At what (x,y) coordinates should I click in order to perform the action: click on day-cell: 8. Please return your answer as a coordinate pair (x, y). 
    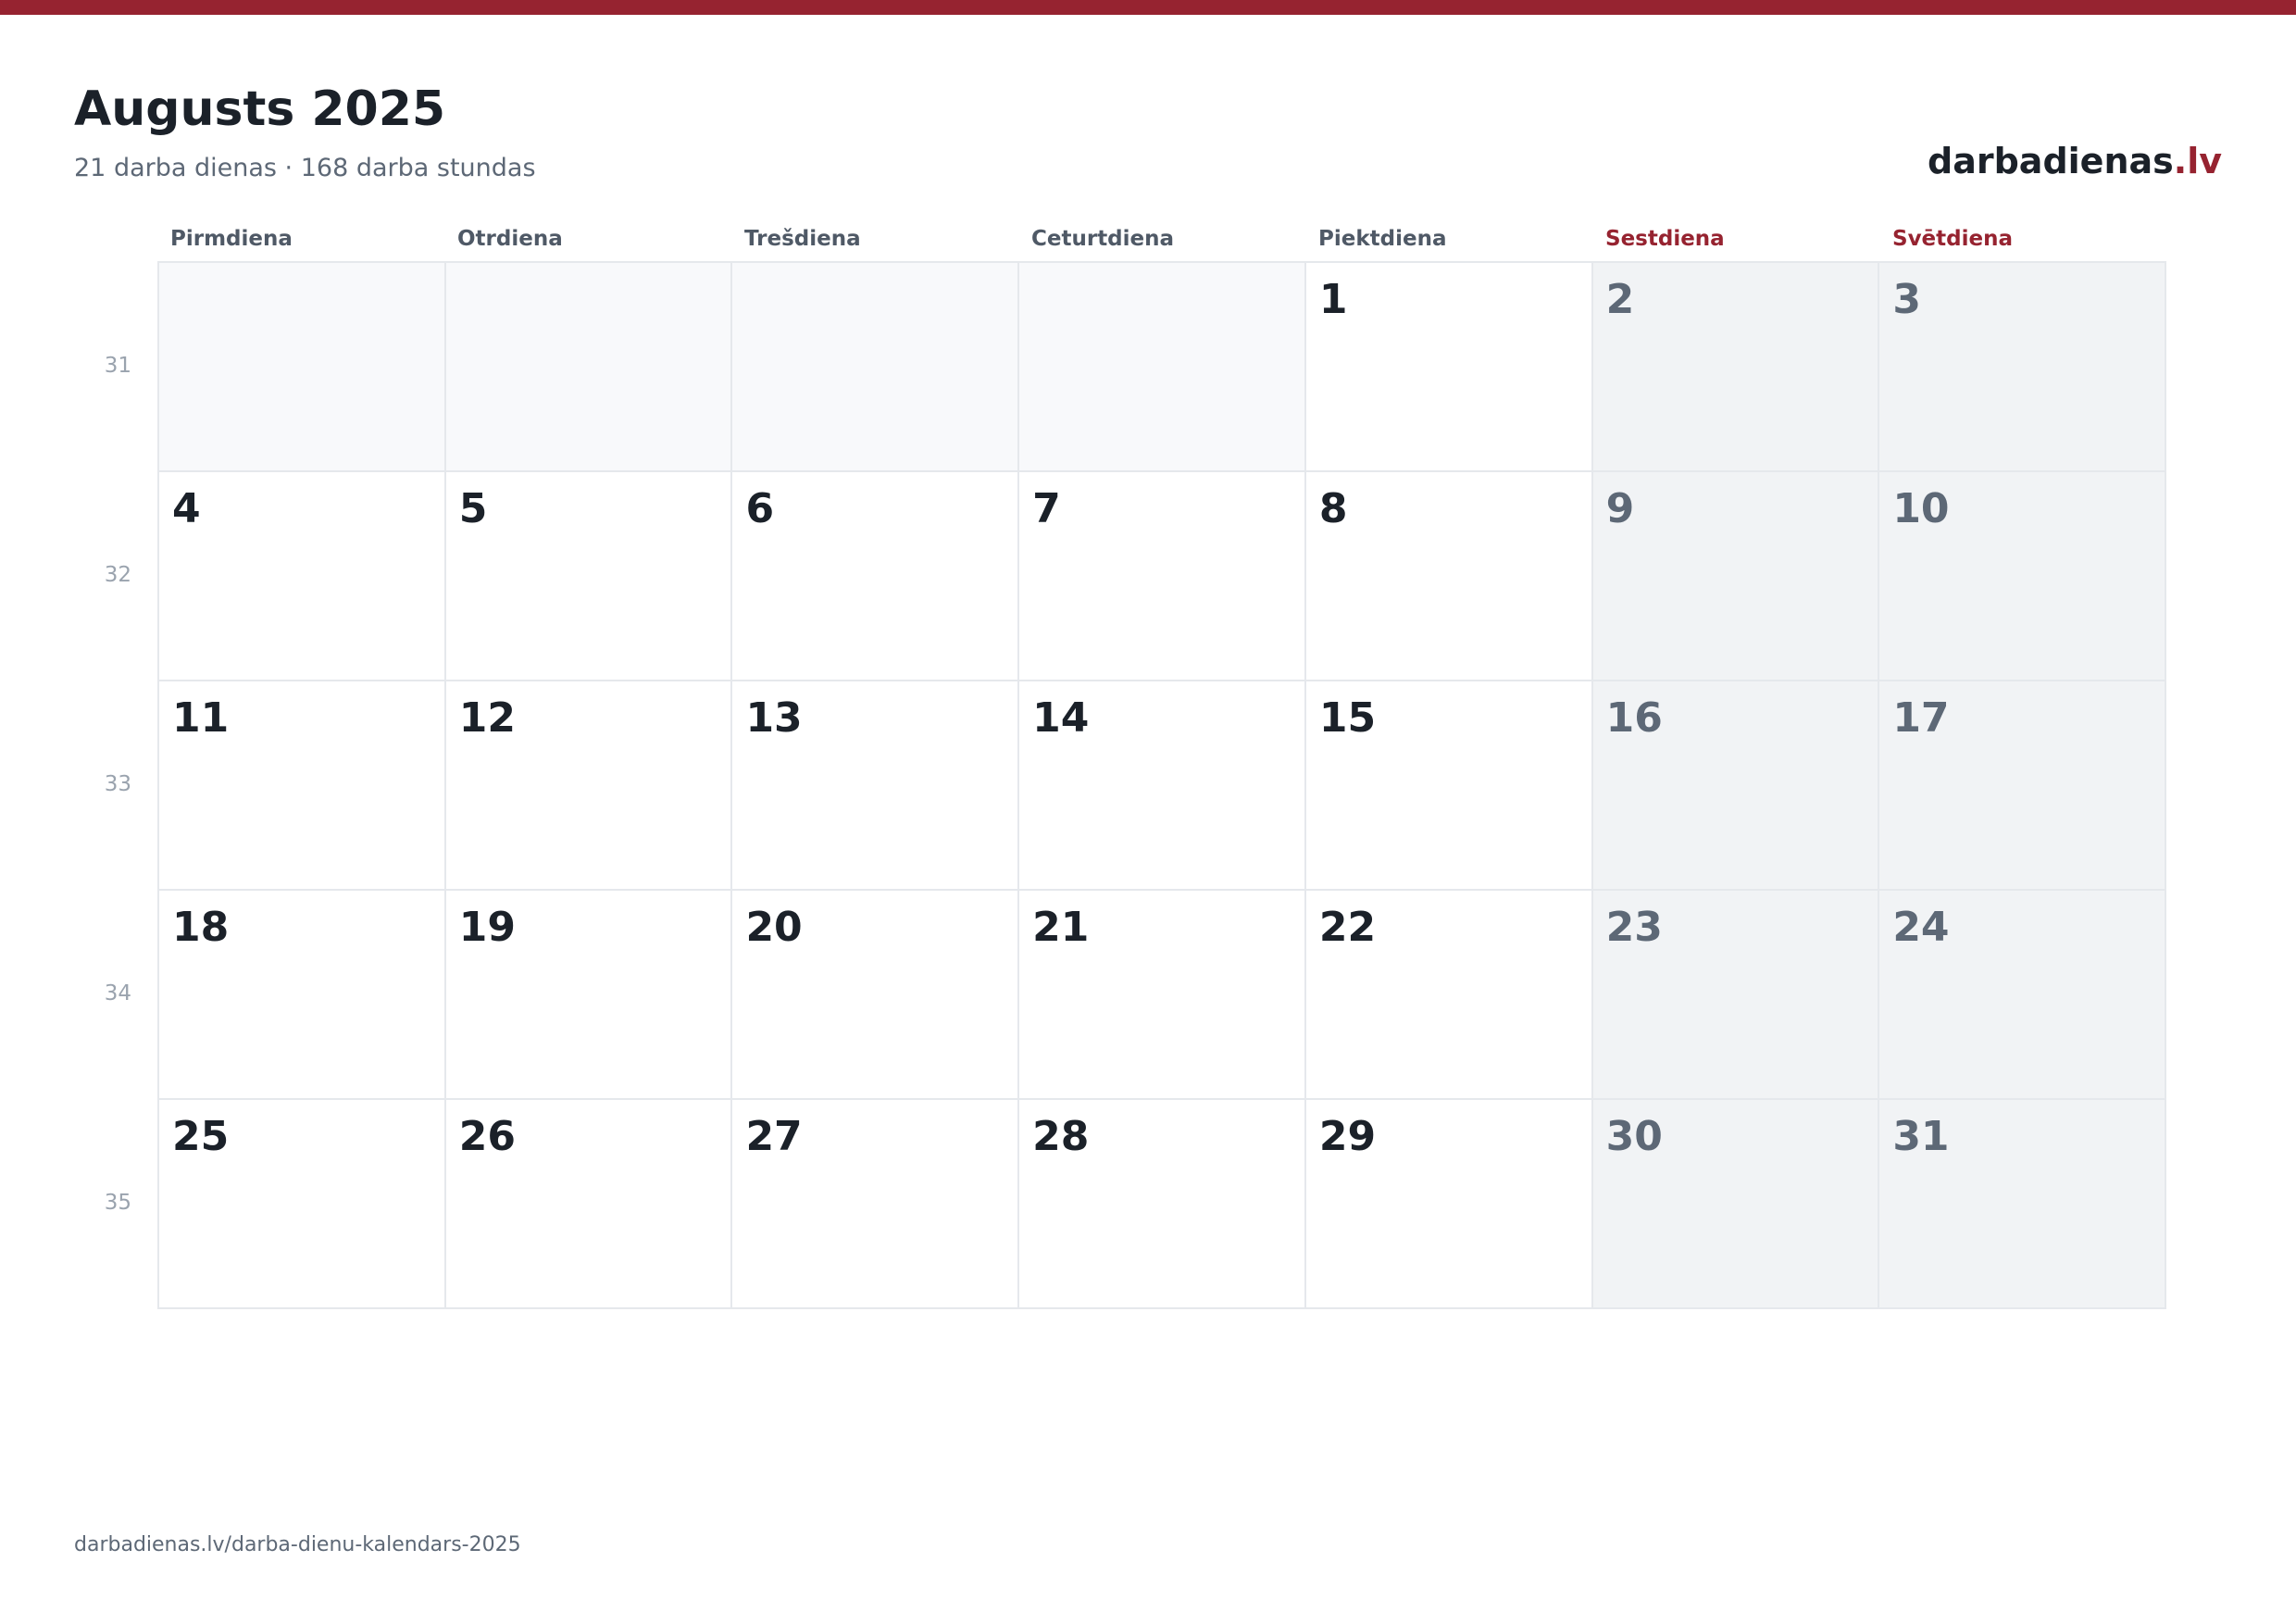
    Looking at the image, I should click on (1449, 576).